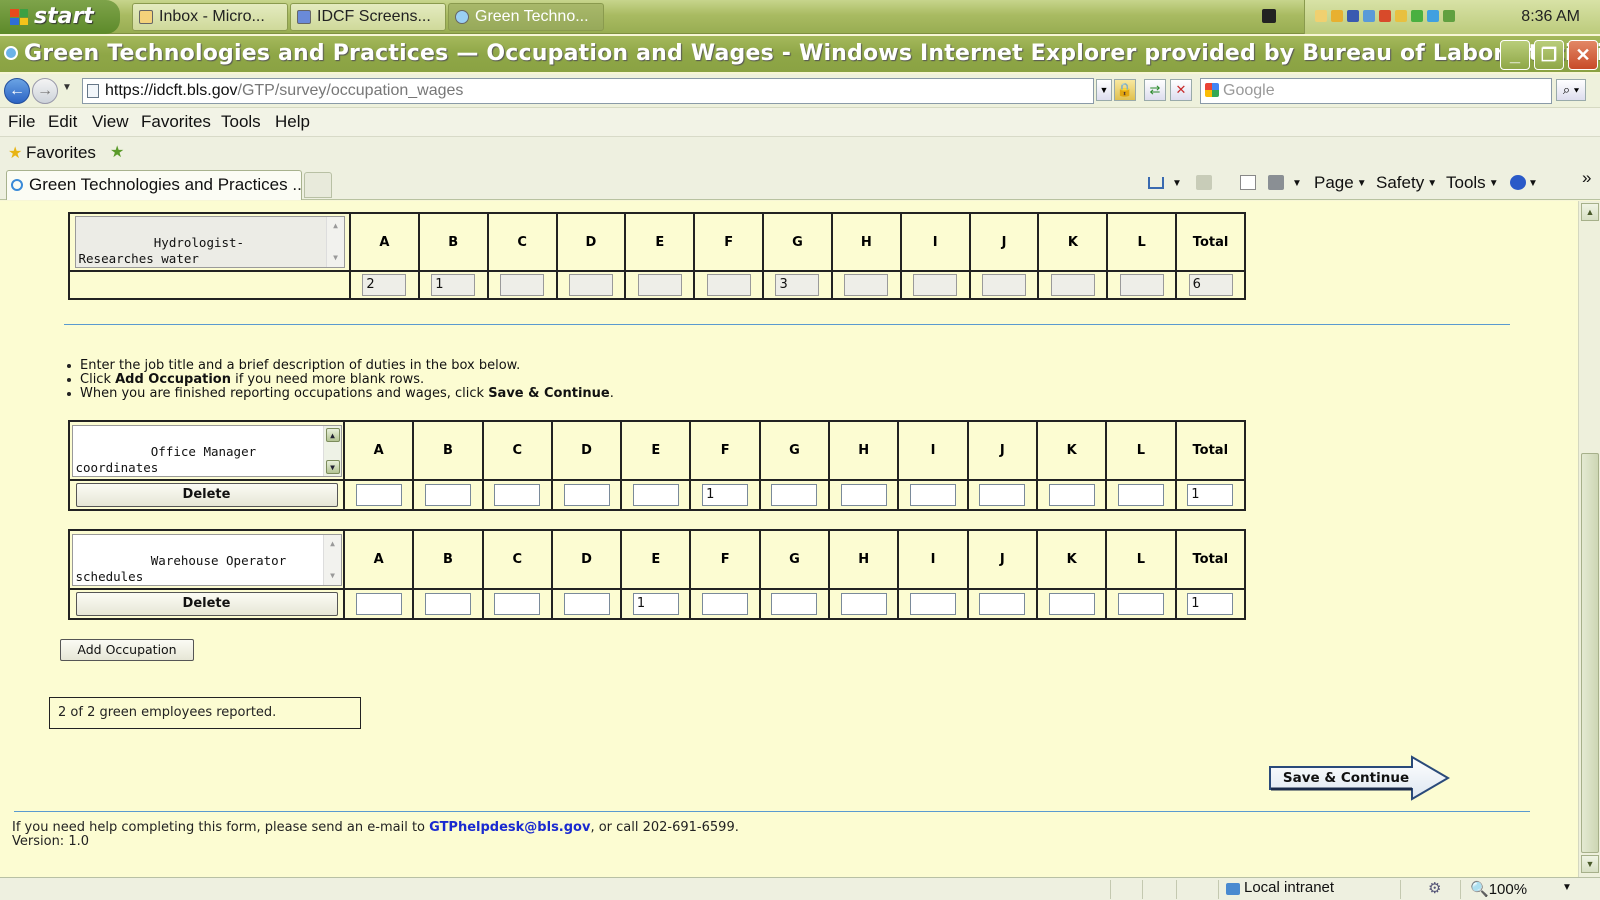 Image resolution: width=1600 pixels, height=900 pixels. Describe the element at coordinates (117, 152) in the screenshot. I see `add-favorite-icon: ★` at that location.